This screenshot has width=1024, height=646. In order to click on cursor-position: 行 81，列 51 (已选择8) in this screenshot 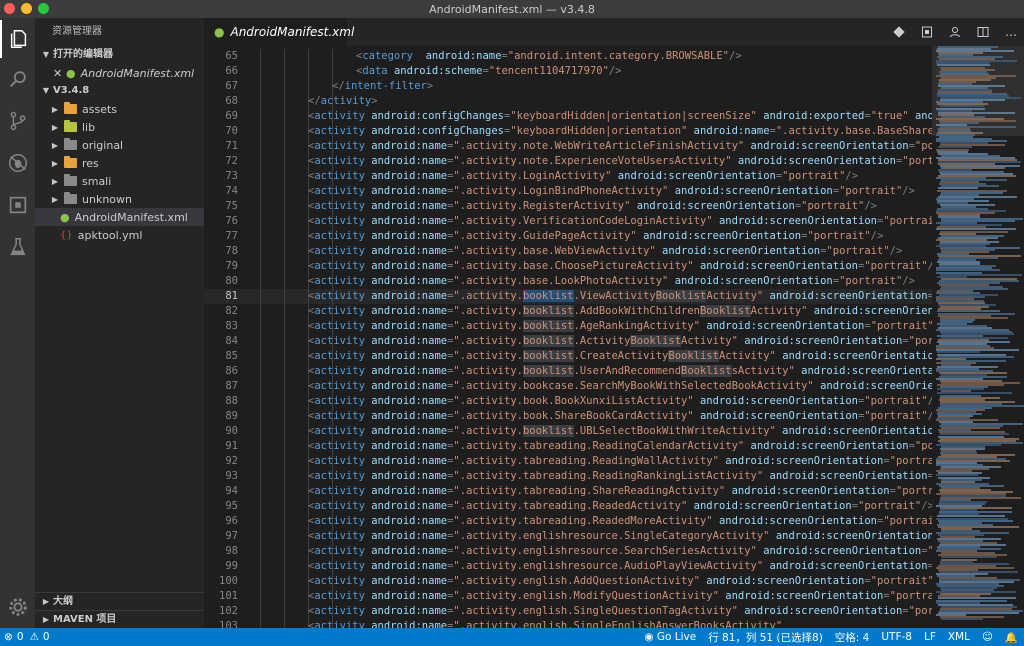, I will do `click(765, 637)`.